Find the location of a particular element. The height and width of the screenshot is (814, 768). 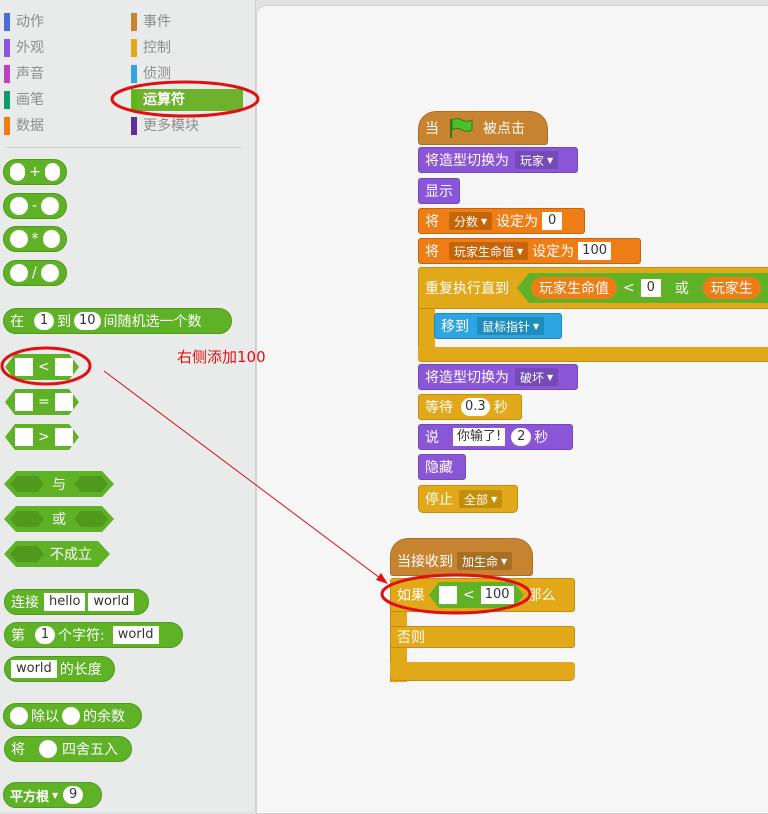

subtract-block: - is located at coordinates (35, 206).